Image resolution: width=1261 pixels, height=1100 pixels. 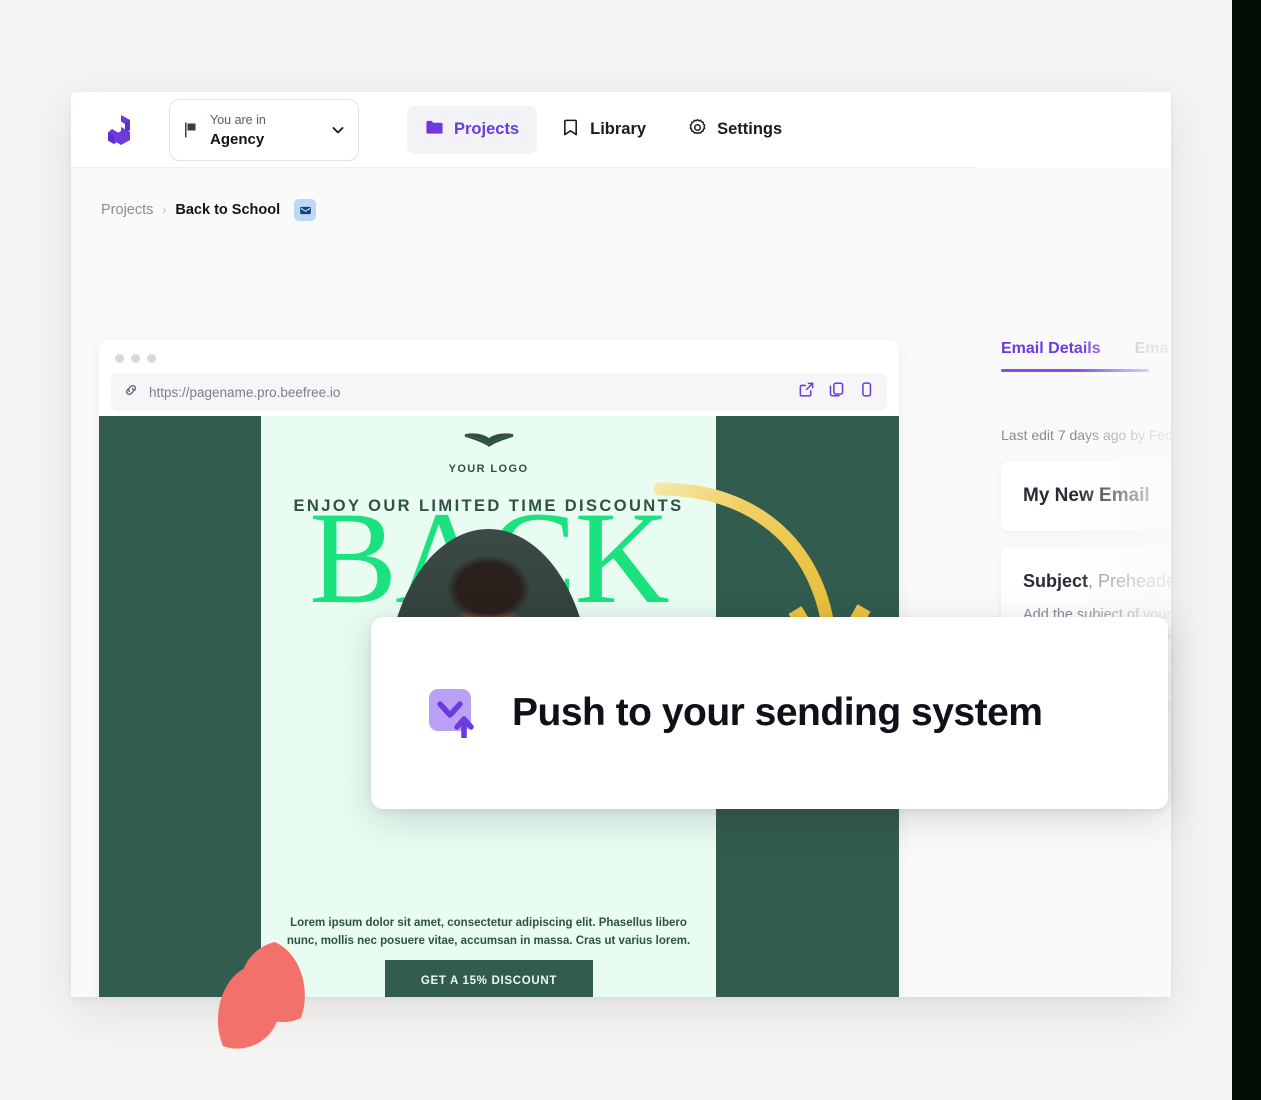 I want to click on active-tab-underline, so click(x=1075, y=370).